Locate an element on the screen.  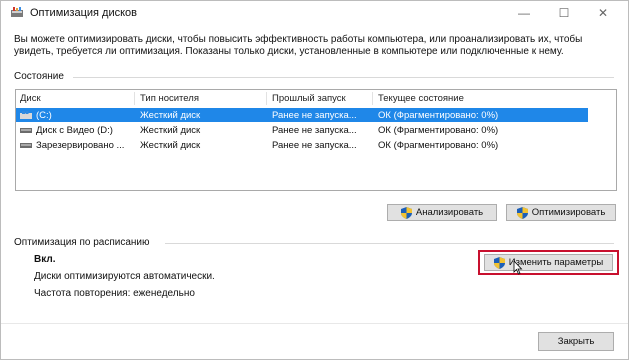
minimize-button: — is located at coordinates (524, 13).